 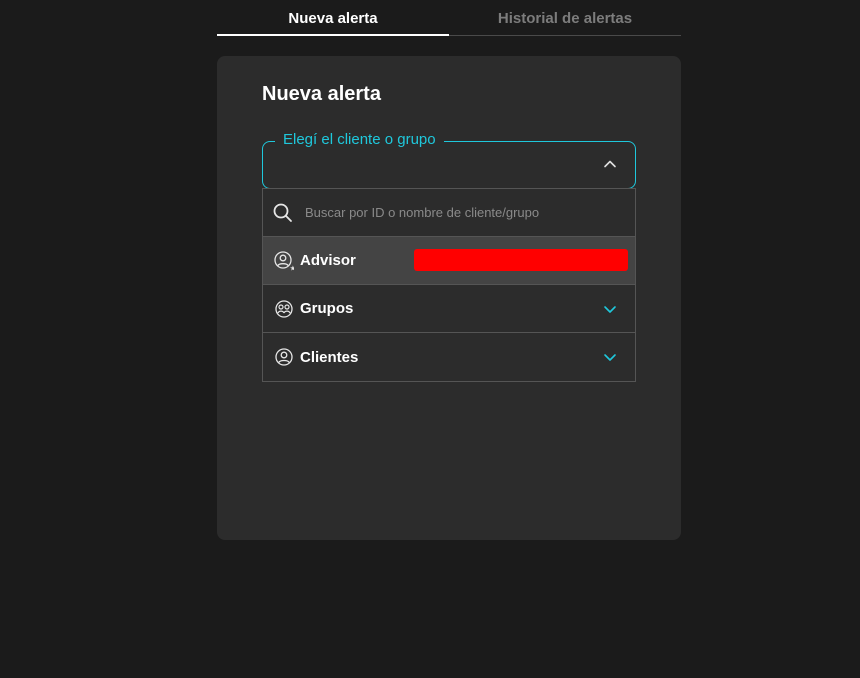 What do you see at coordinates (321, 94) in the screenshot?
I see `card-title: Nueva alerta` at bounding box center [321, 94].